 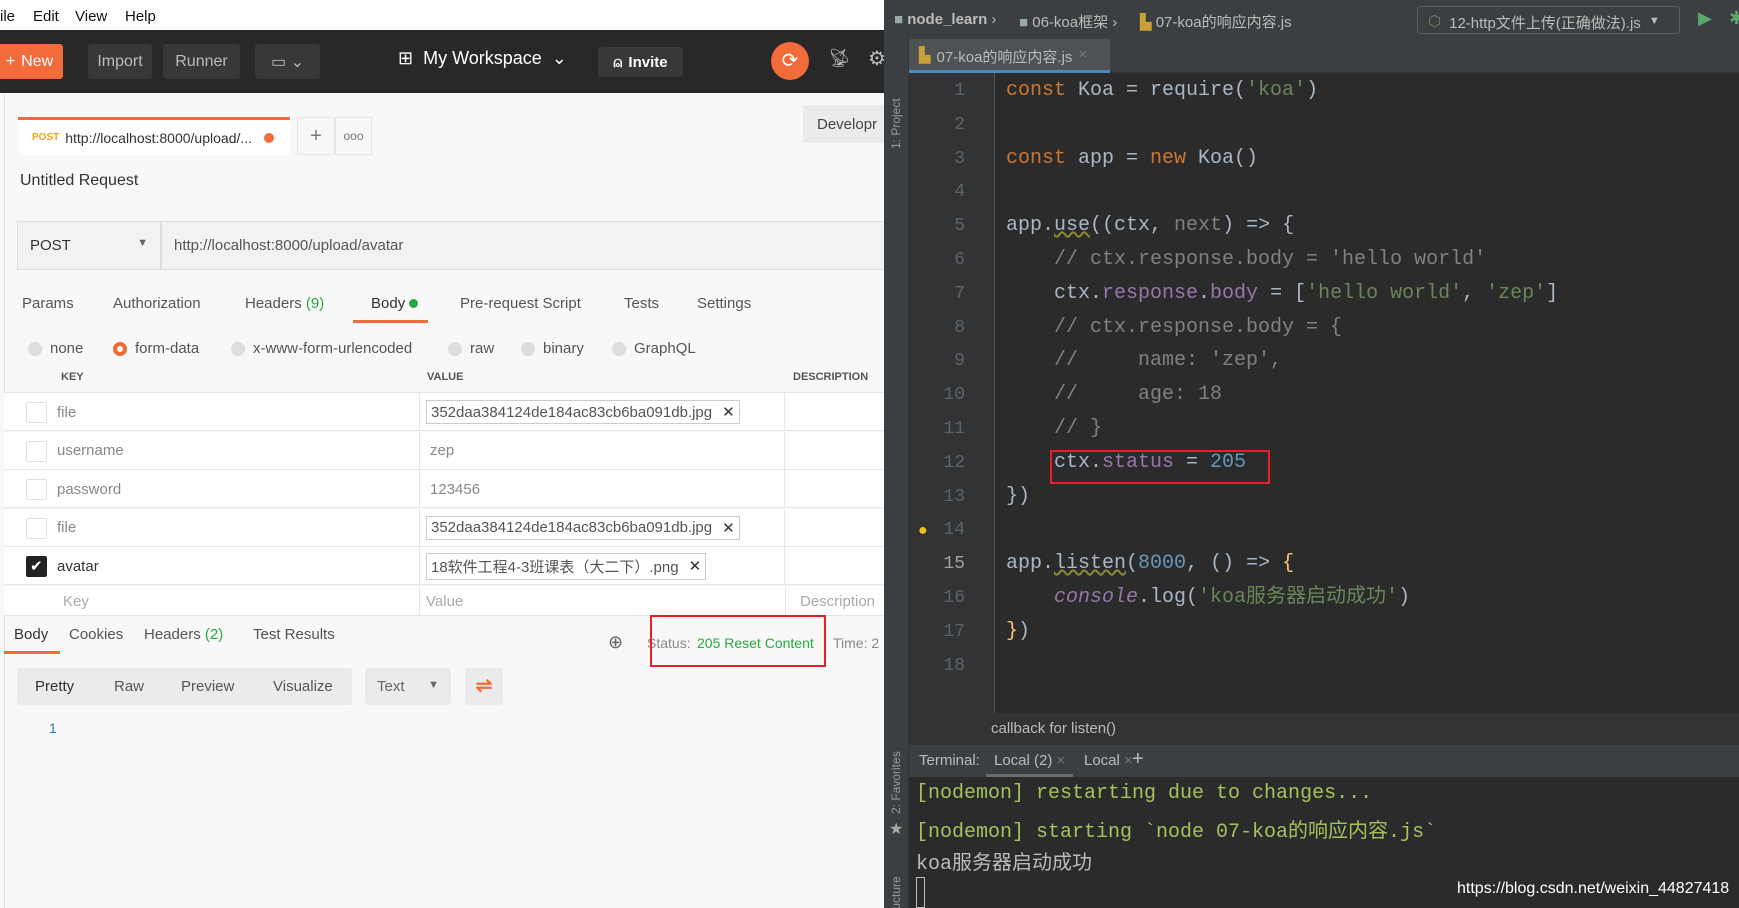 I want to click on description-input: Description, so click(x=830, y=601).